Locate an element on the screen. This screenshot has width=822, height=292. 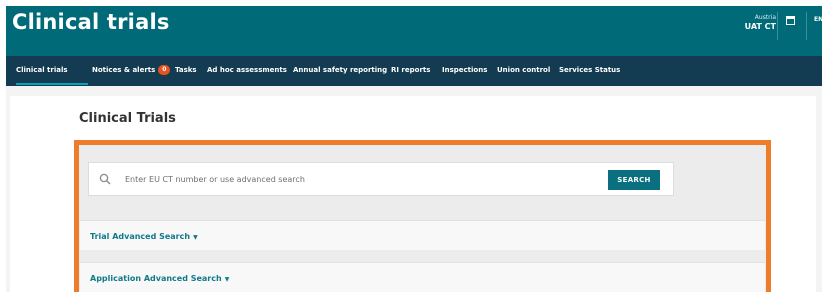
nav-item-label: Services Status is located at coordinates (590, 70).